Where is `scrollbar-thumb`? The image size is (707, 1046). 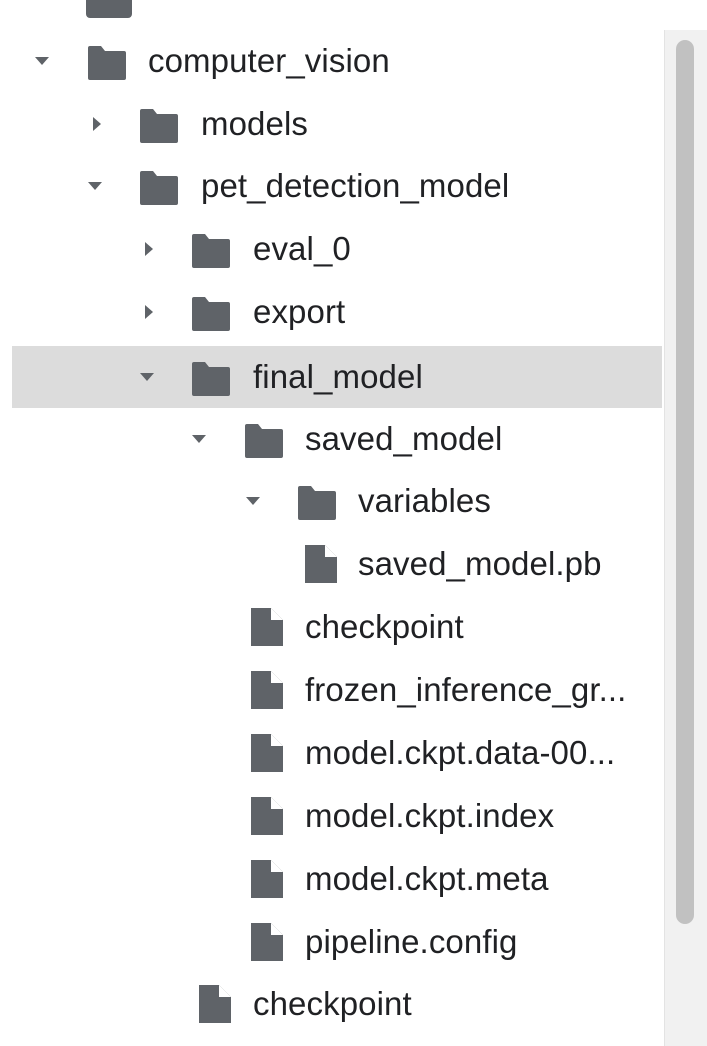 scrollbar-thumb is located at coordinates (685, 482).